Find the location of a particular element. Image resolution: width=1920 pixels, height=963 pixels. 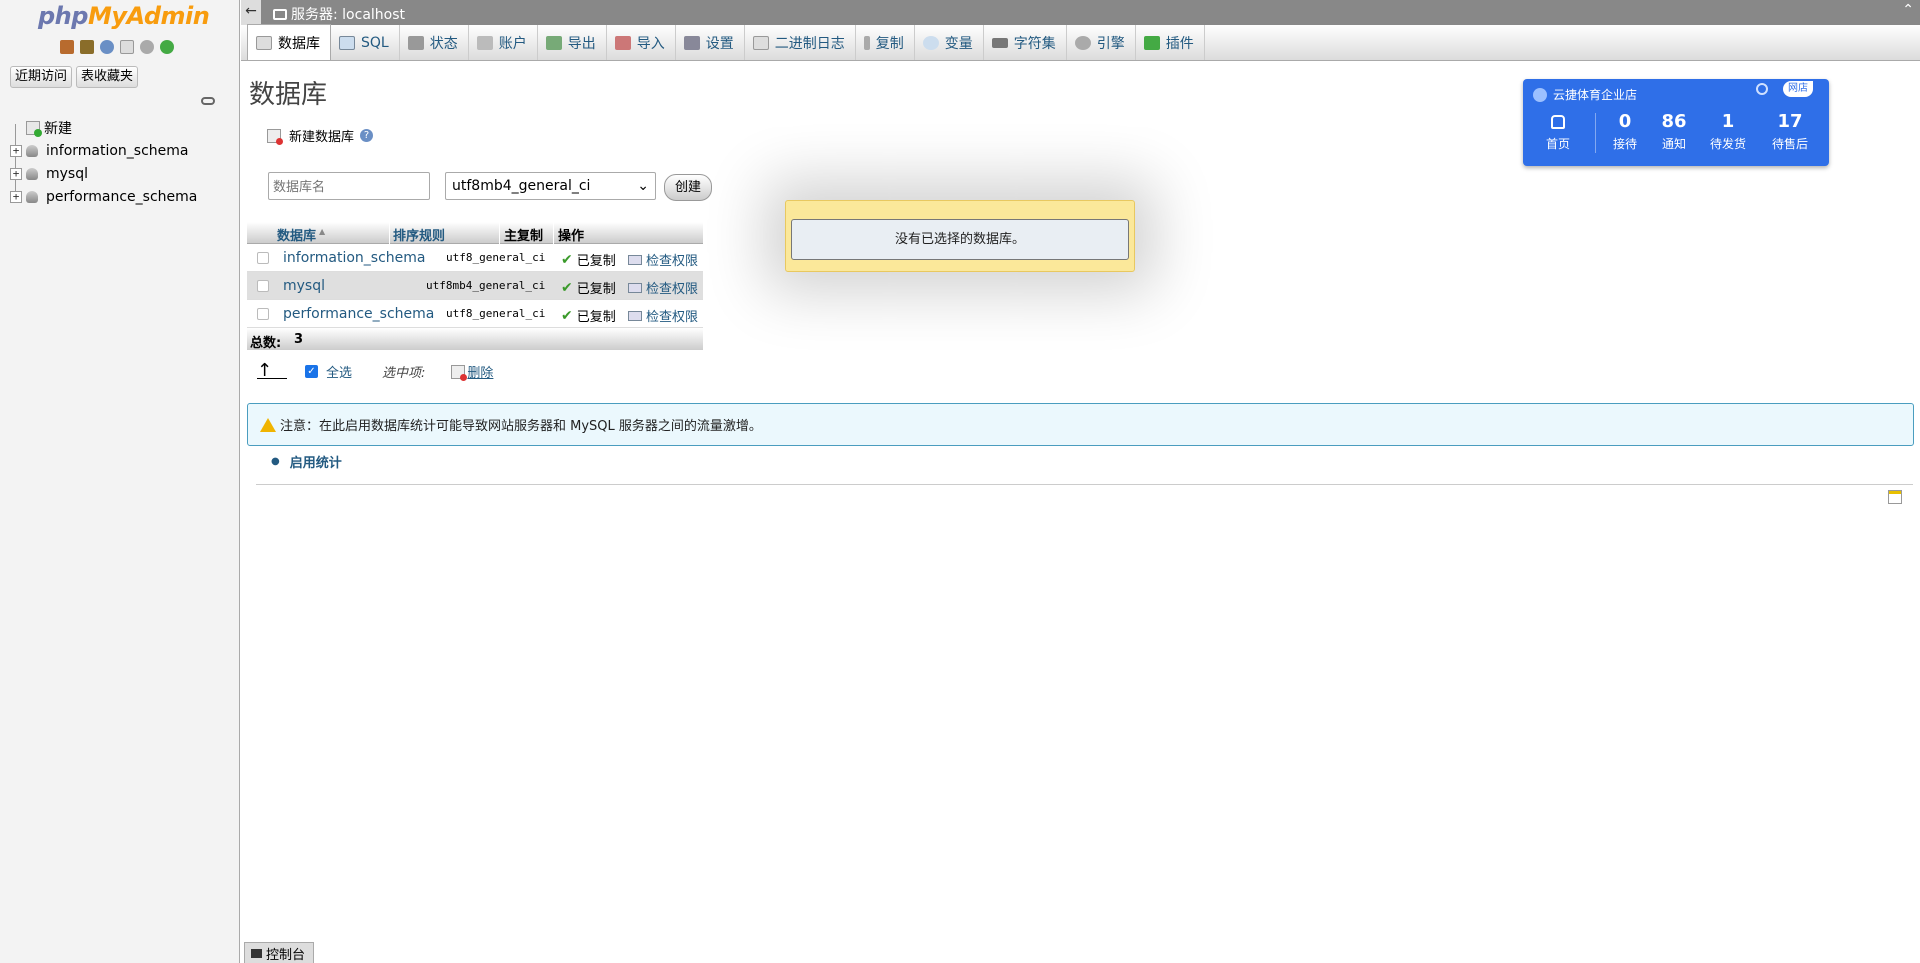

gear-icon is located at coordinates (1762, 89).